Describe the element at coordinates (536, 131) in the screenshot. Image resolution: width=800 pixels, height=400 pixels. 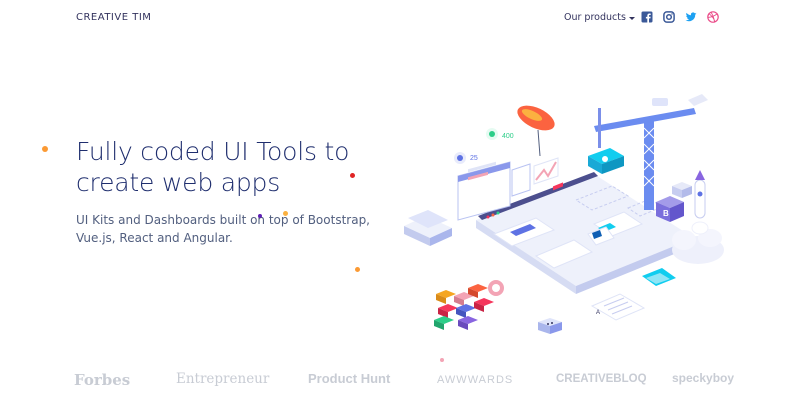
I see `blimp-icon` at that location.